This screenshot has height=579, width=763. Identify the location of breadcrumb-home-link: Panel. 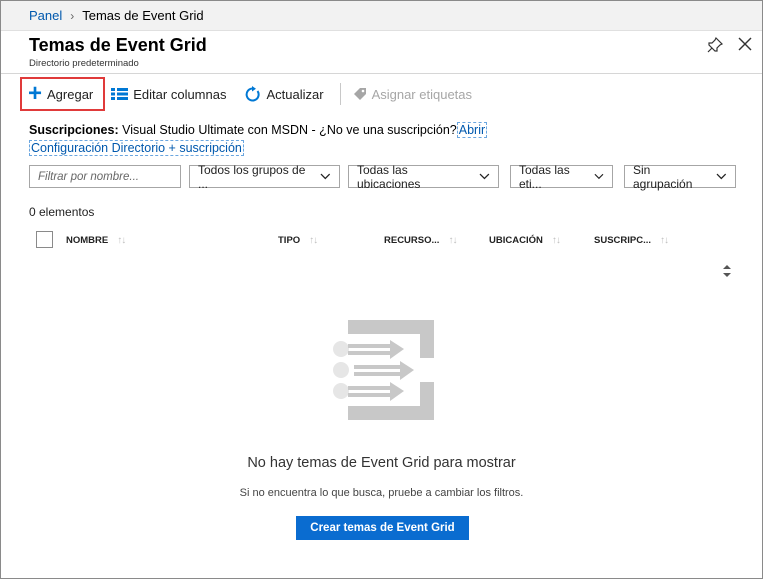
(45, 15).